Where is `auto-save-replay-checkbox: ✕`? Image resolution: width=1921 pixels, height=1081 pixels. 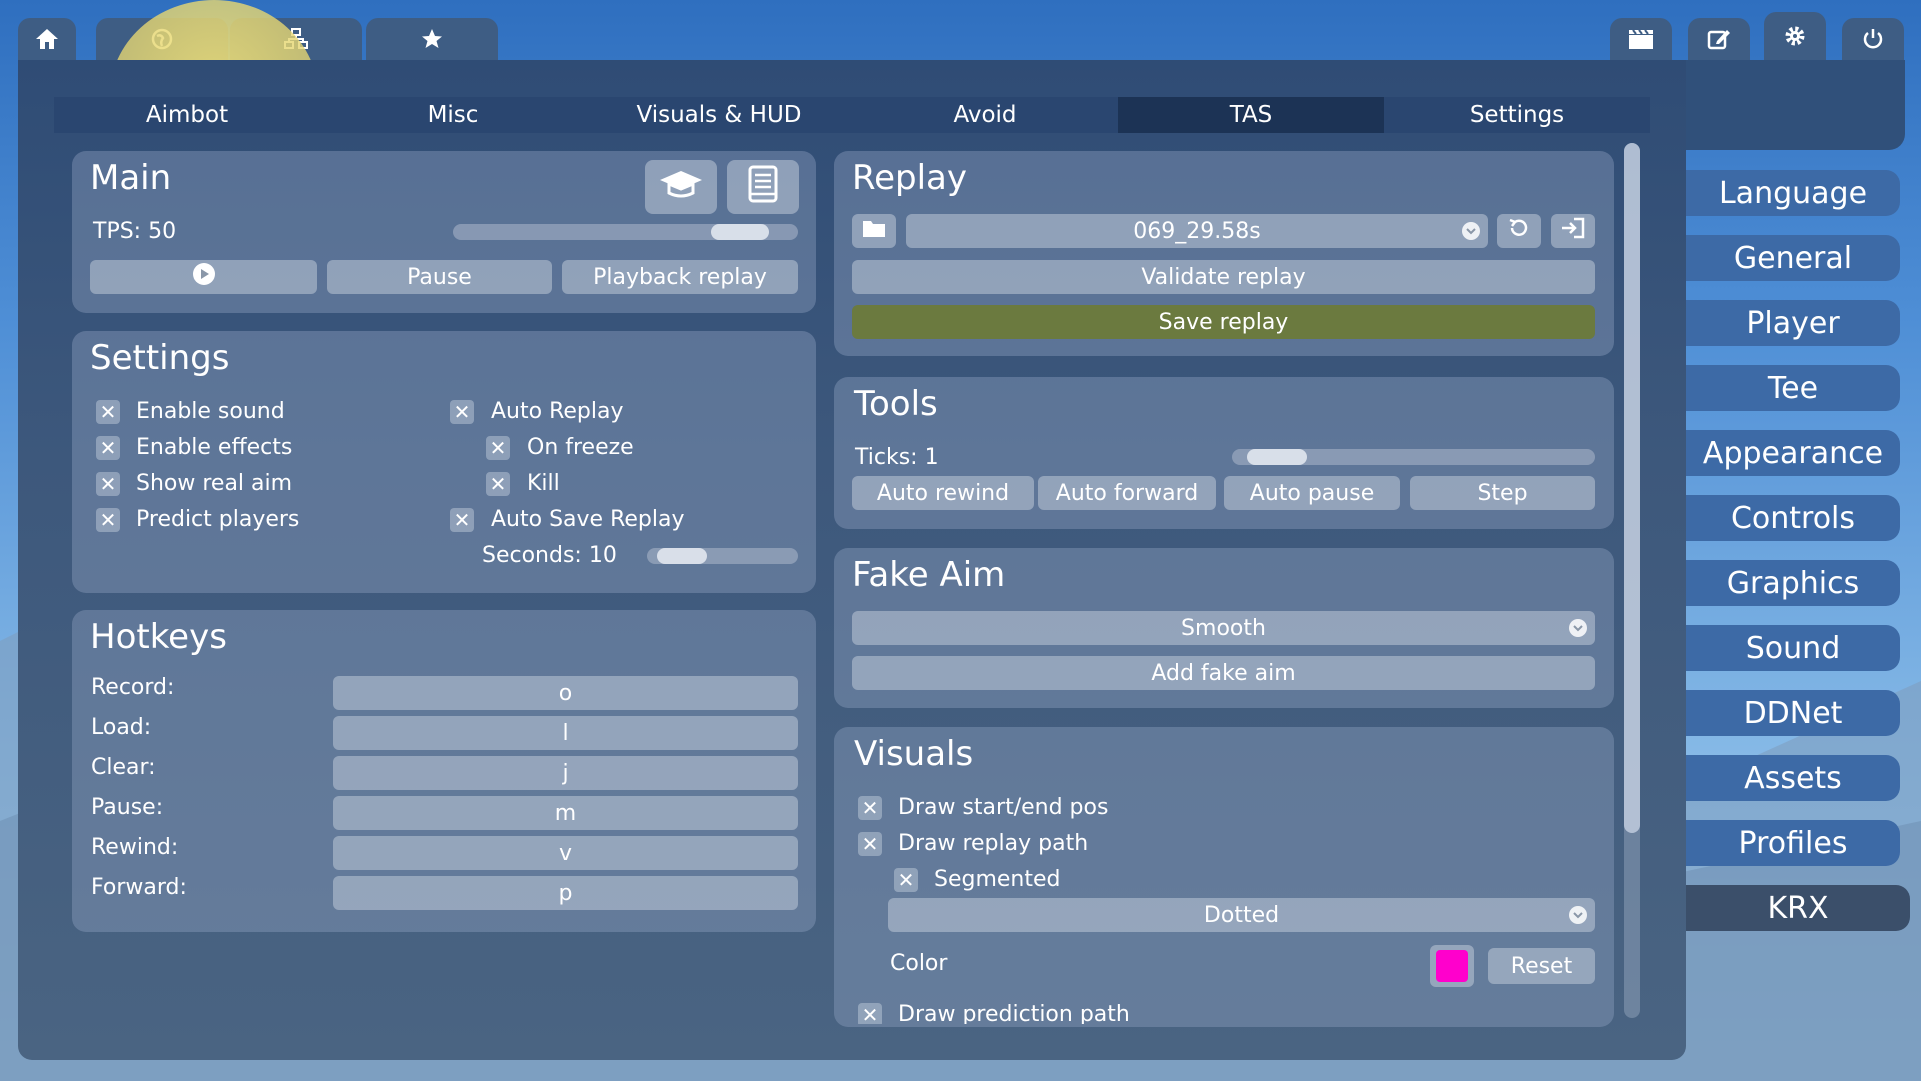 auto-save-replay-checkbox: ✕ is located at coordinates (462, 520).